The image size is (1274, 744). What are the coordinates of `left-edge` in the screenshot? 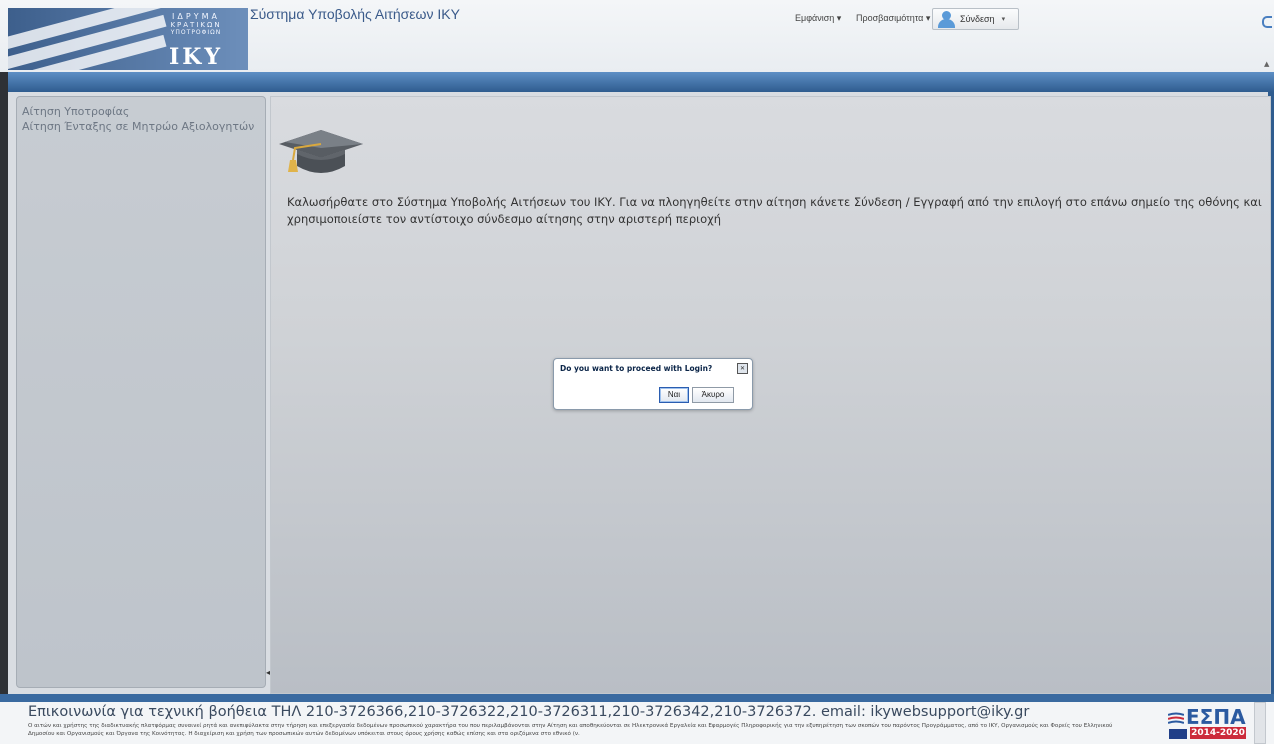 It's located at (4, 383).